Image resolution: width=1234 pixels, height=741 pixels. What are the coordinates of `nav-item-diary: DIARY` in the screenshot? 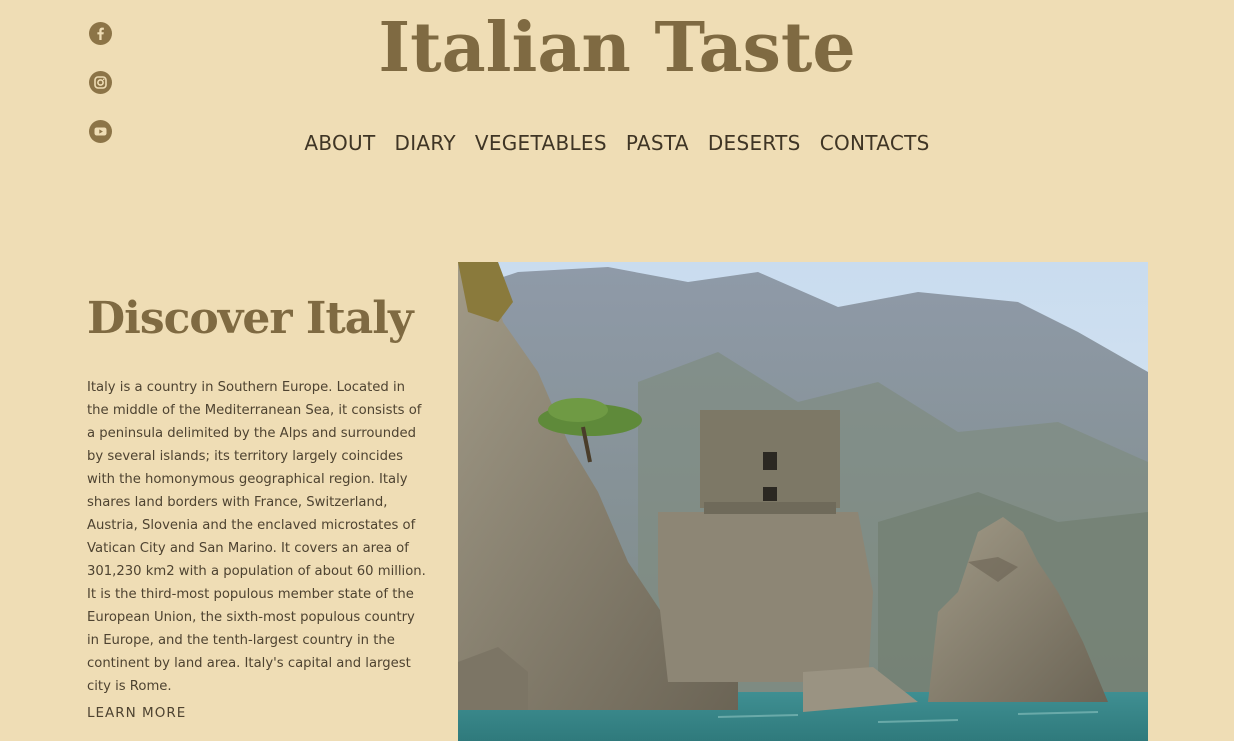 It's located at (425, 143).